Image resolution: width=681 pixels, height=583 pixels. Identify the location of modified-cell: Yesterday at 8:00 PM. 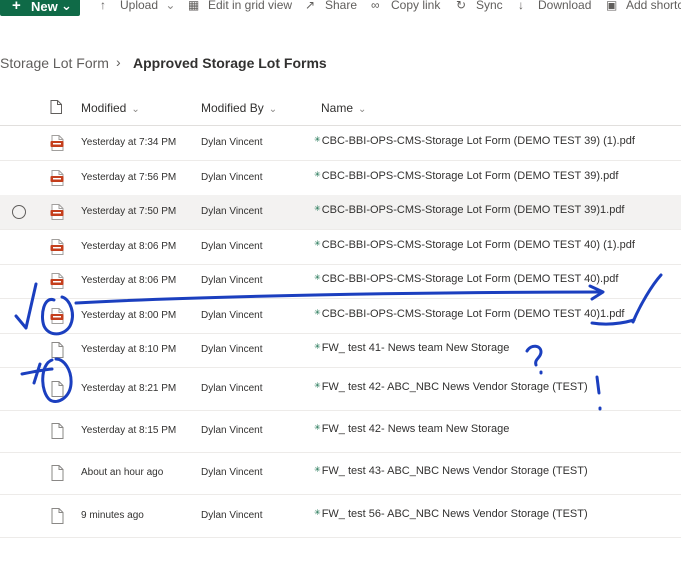
(129, 315).